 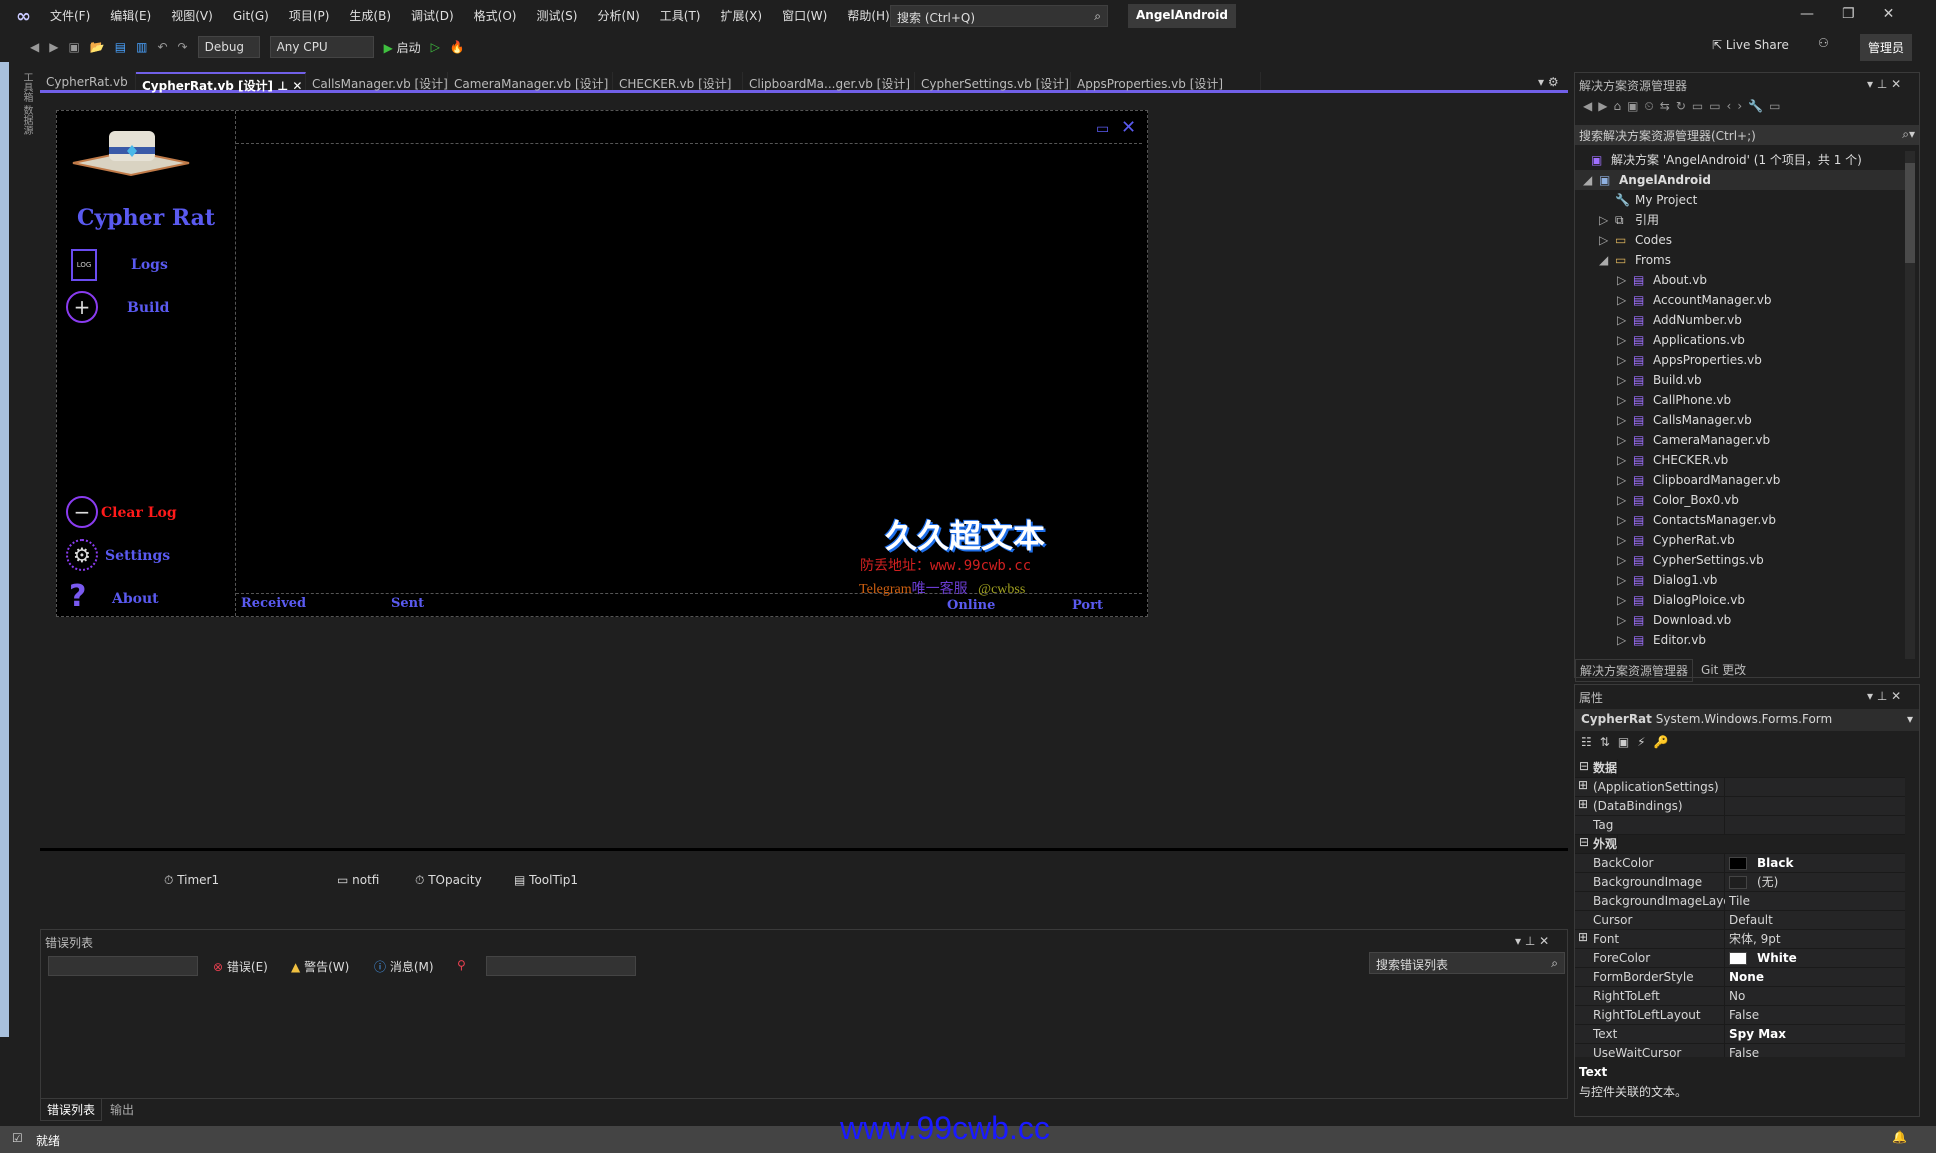 What do you see at coordinates (1740, 620) in the screenshot?
I see `tree-item: ▷ ▤ Download.vb` at bounding box center [1740, 620].